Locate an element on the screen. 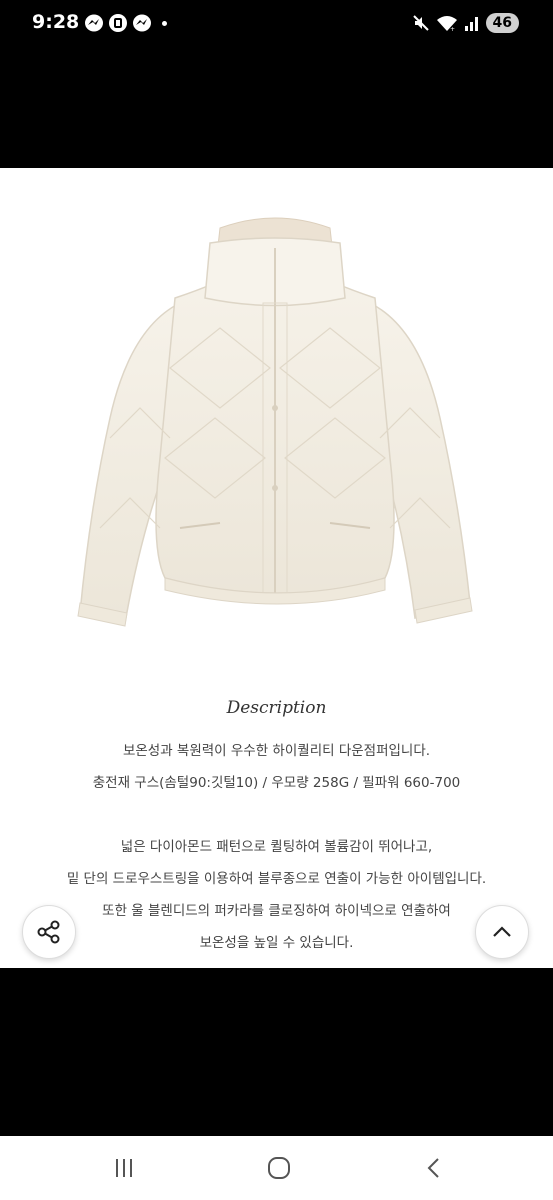 The width and height of the screenshot is (553, 1200). signal-icon is located at coordinates (471, 24).